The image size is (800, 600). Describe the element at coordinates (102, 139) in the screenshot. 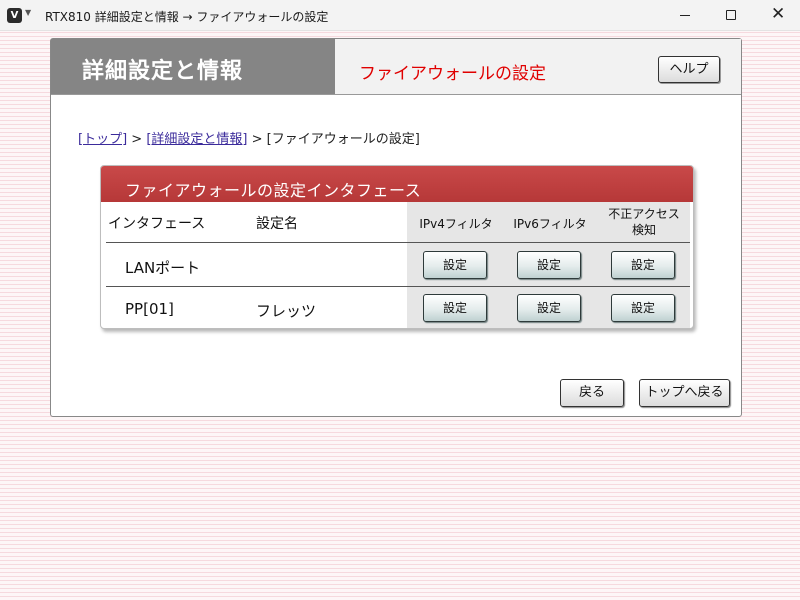

I see `breadcrumb-link-top: [トップ]` at that location.